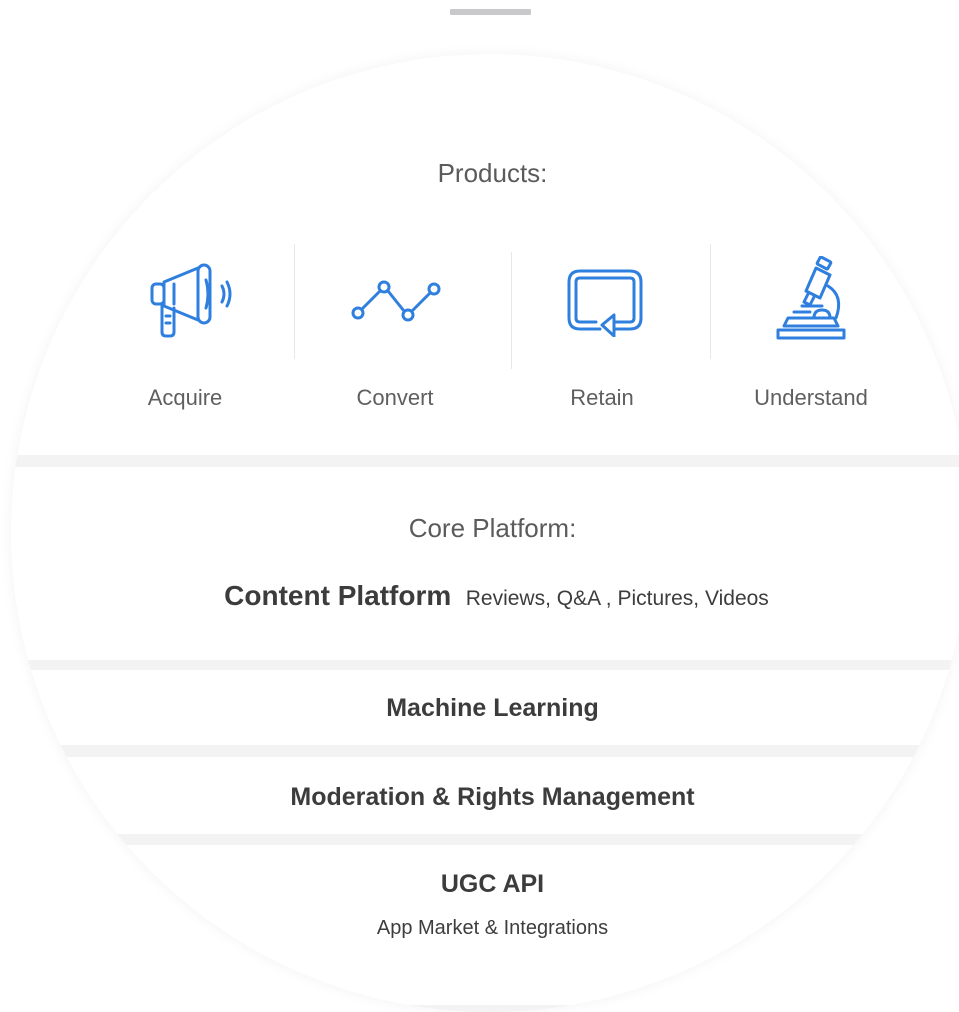 The height and width of the screenshot is (1012, 959). Describe the element at coordinates (185, 398) in the screenshot. I see `product-label-acquire: Acquire` at that location.